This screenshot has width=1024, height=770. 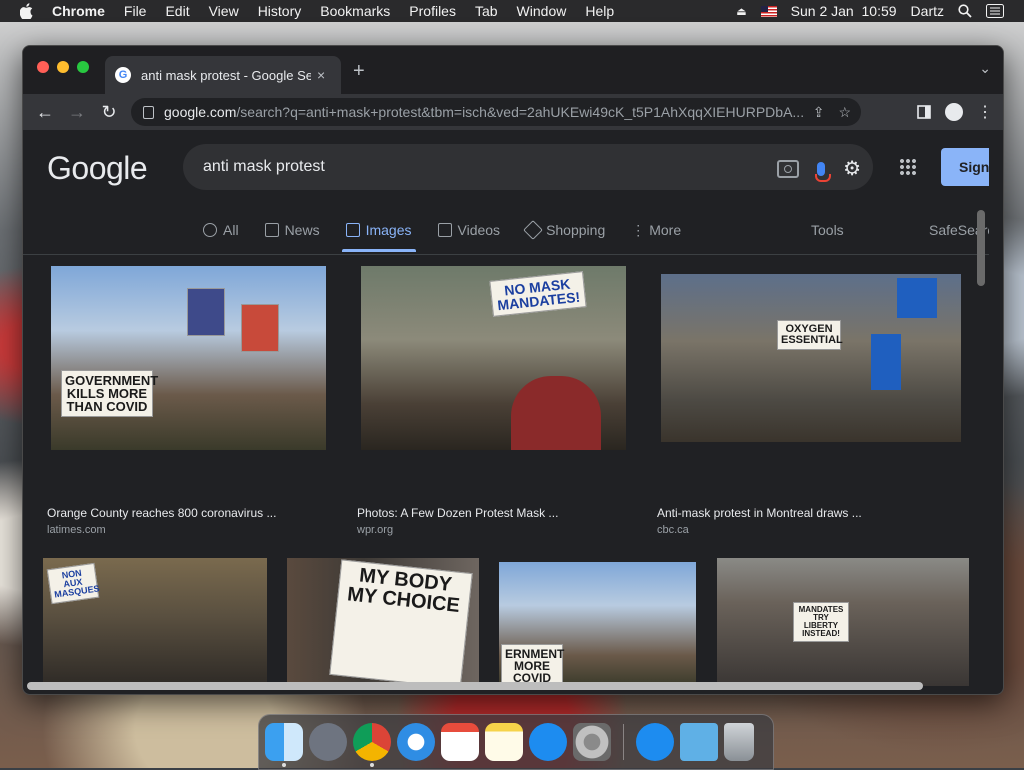 What do you see at coordinates (844, 11) in the screenshot?
I see `clock: Sun 2 Jan 10:59` at bounding box center [844, 11].